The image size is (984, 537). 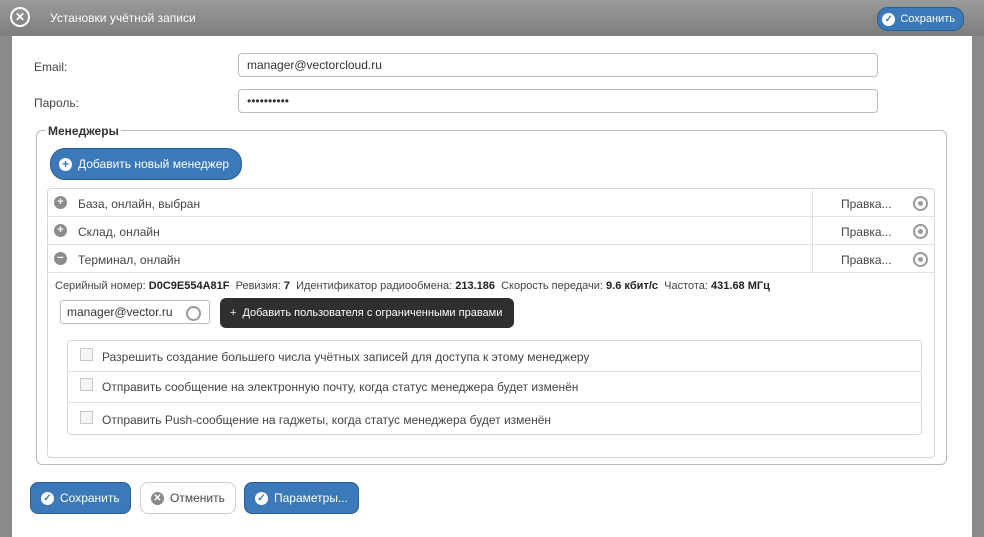 What do you see at coordinates (189, 286) in the screenshot?
I see `serial-value: D0C9E554A81F` at bounding box center [189, 286].